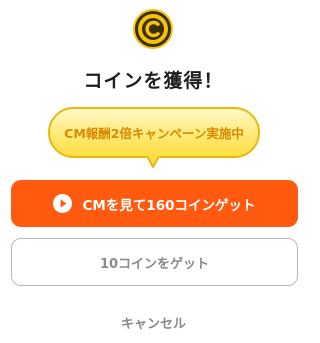 This screenshot has width=320, height=343. Describe the element at coordinates (153, 29) in the screenshot. I see `coin-icon` at that location.